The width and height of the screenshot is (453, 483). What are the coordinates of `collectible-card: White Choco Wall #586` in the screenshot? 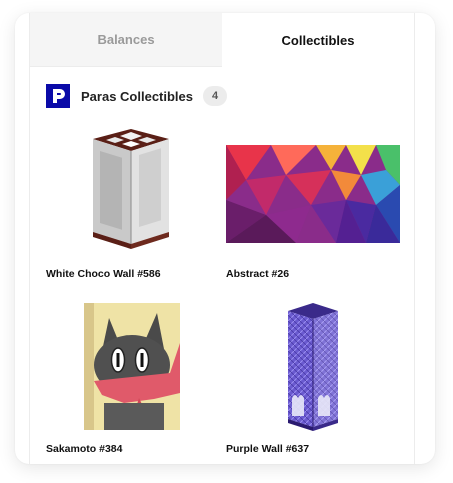 It's located at (133, 204).